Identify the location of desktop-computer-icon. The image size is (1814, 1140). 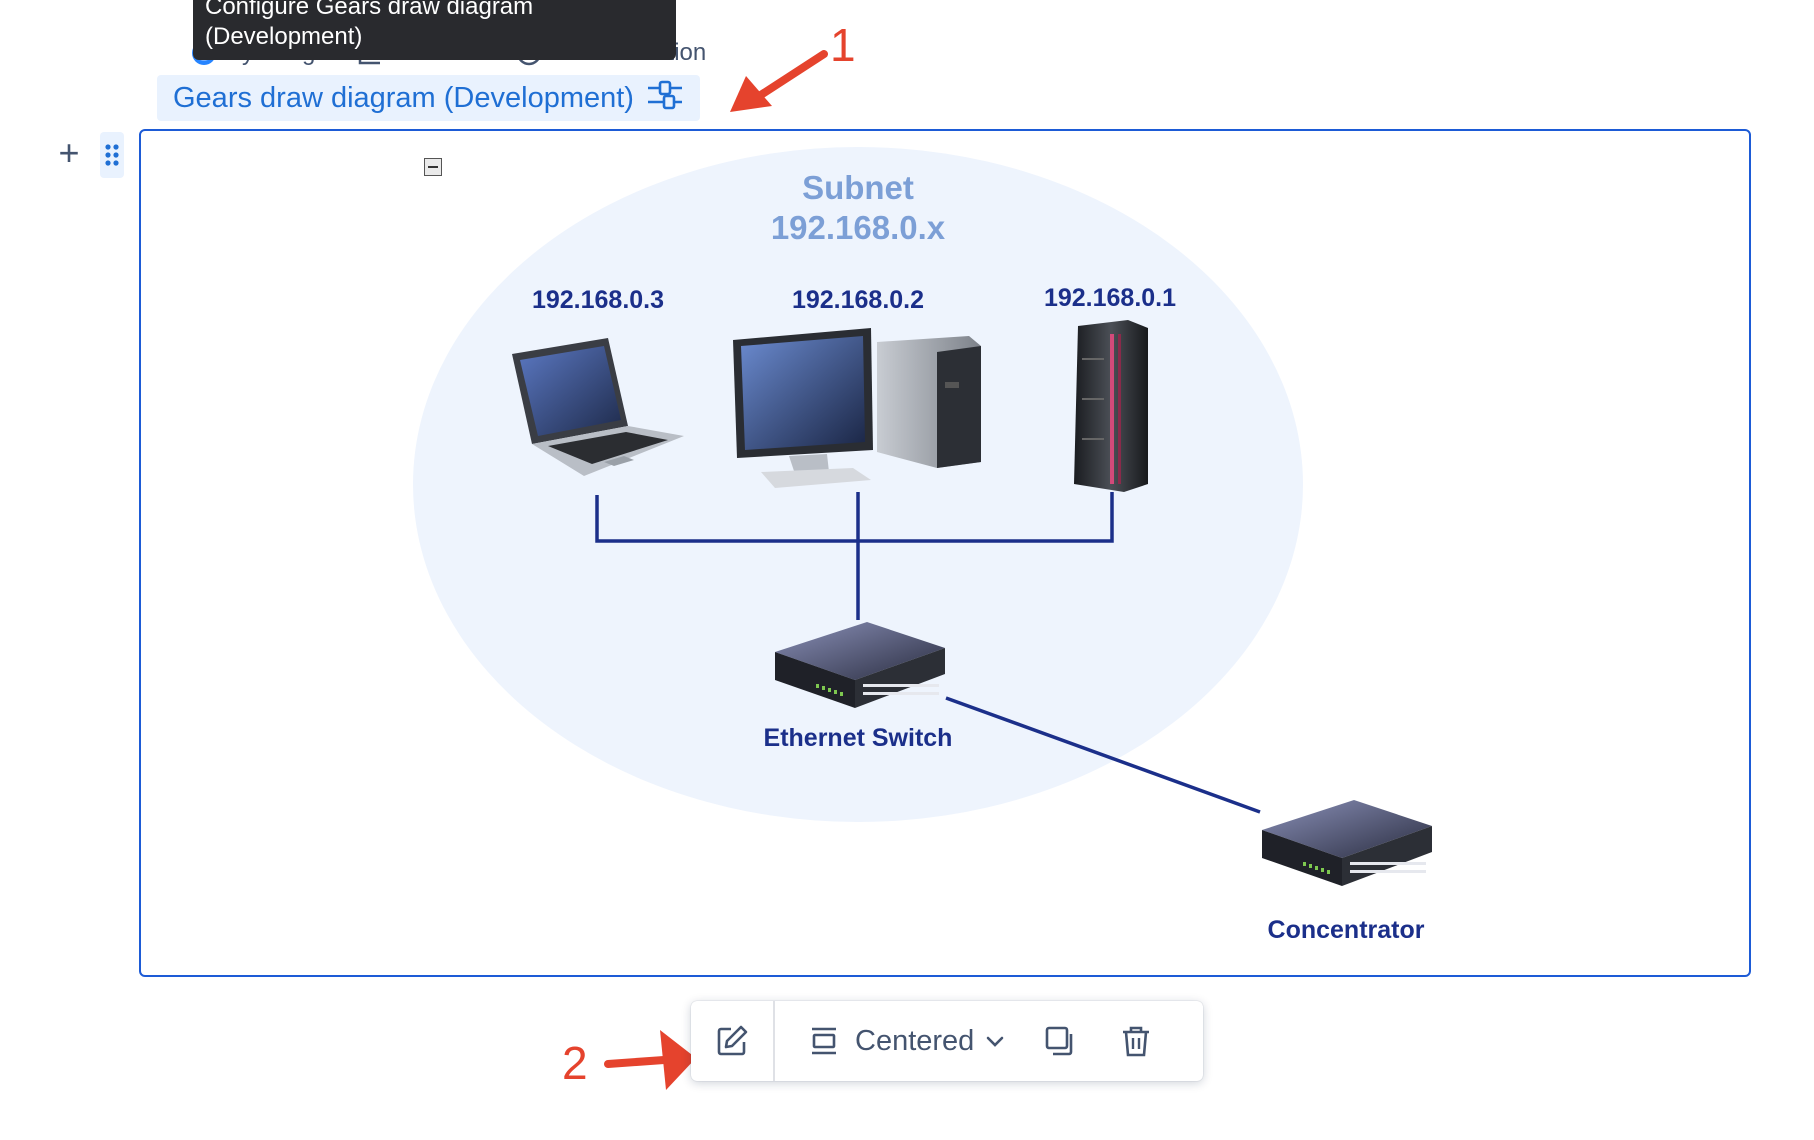
(859, 405).